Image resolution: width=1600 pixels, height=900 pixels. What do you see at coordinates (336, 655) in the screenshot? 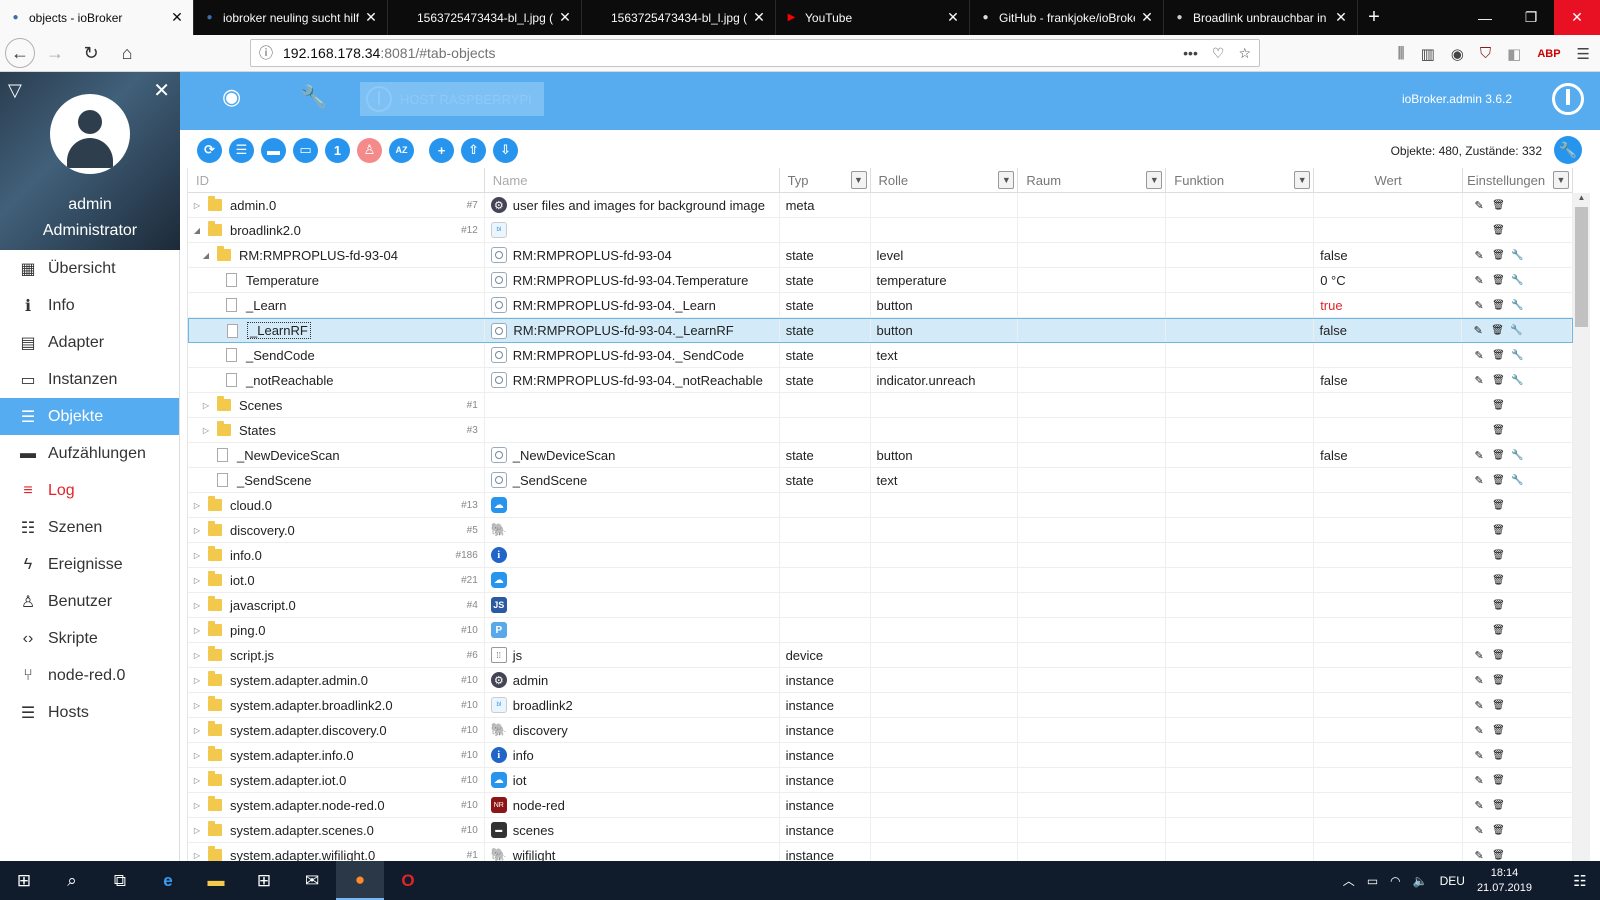
I see `cell-id: ▷ script.js #6` at bounding box center [336, 655].